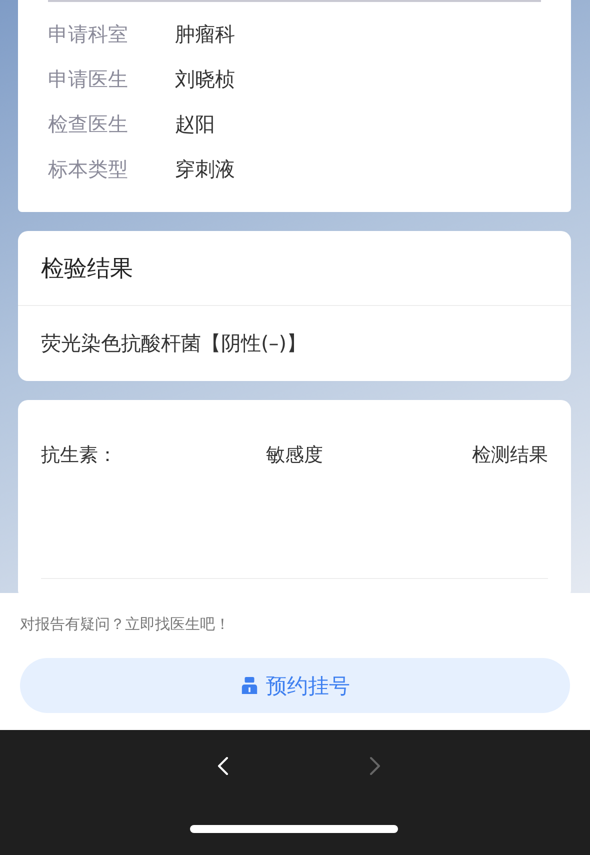 This screenshot has height=855, width=590. I want to click on field-value: 刘晓桢, so click(205, 79).